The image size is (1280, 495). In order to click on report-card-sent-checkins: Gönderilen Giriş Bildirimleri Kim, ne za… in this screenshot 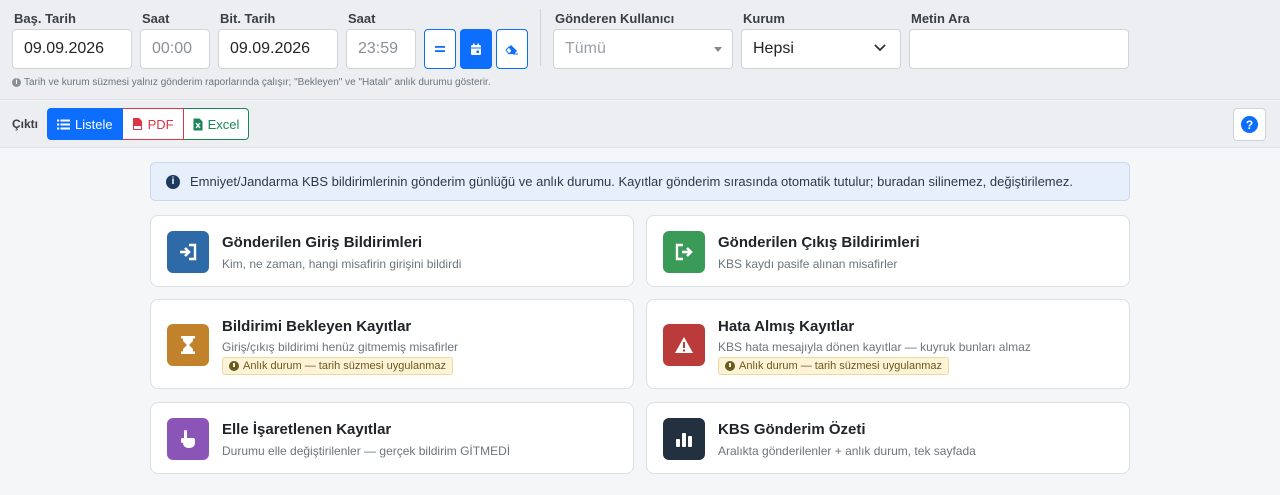, I will do `click(392, 251)`.